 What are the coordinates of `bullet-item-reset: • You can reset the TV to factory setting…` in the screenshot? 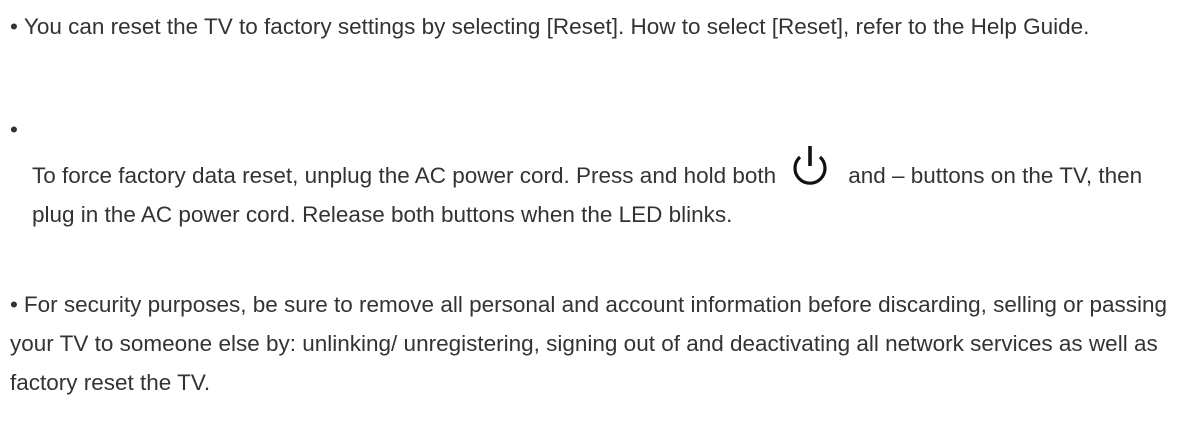 It's located at (590, 26).